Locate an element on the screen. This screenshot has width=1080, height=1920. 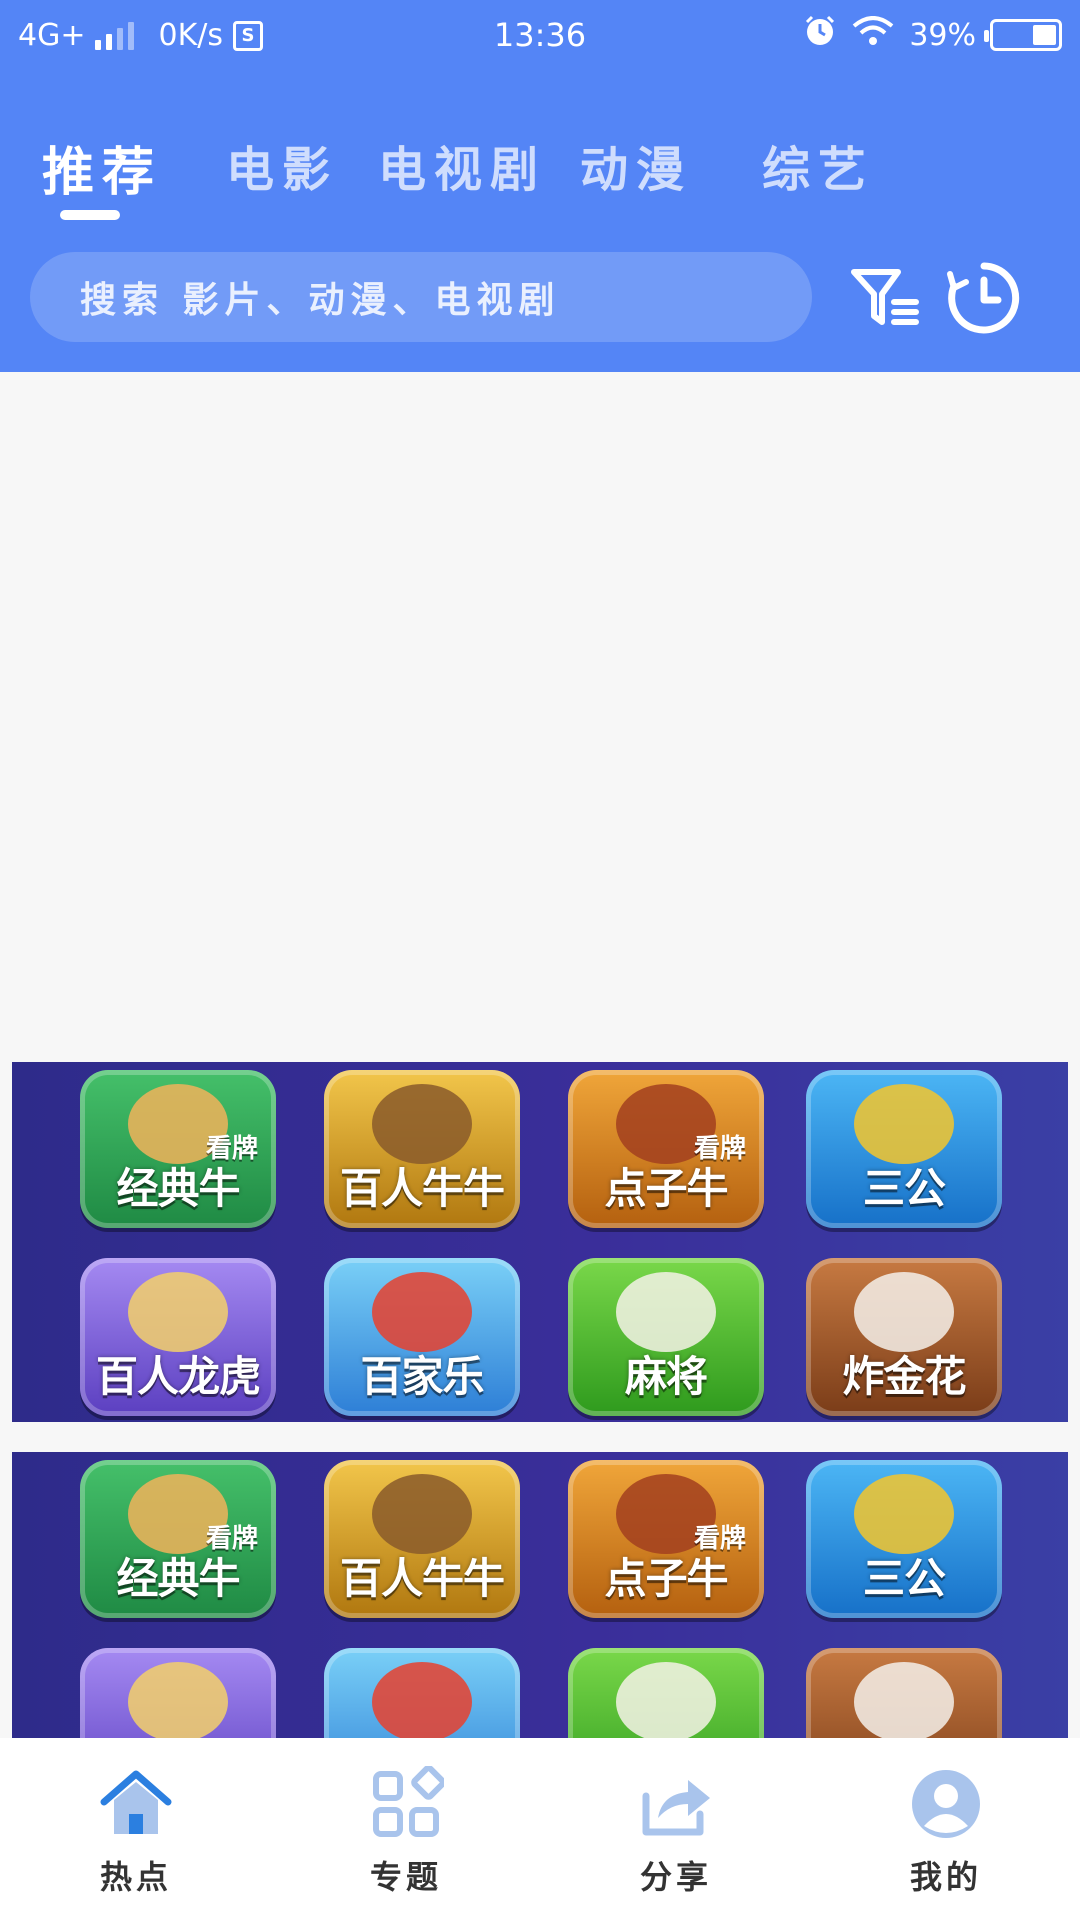
nav-label: 我的 is located at coordinates (945, 1877).